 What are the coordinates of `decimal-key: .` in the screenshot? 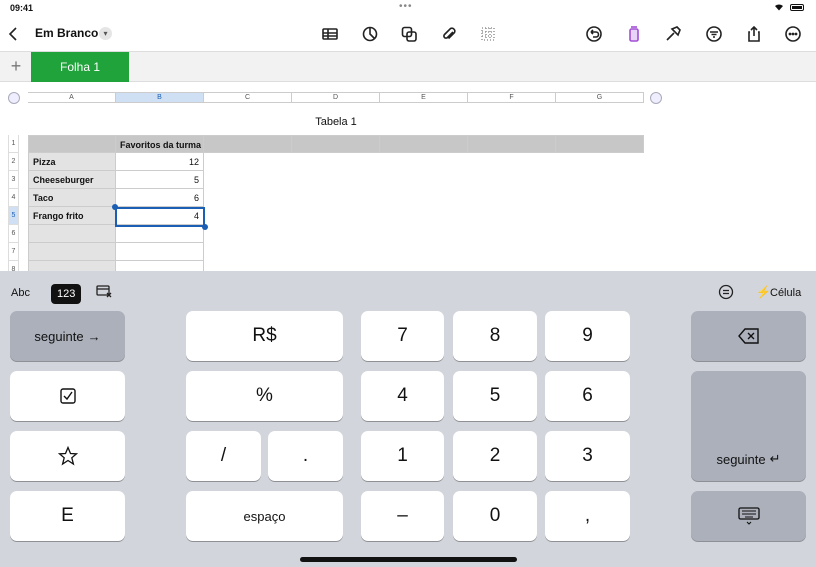 It's located at (305, 456).